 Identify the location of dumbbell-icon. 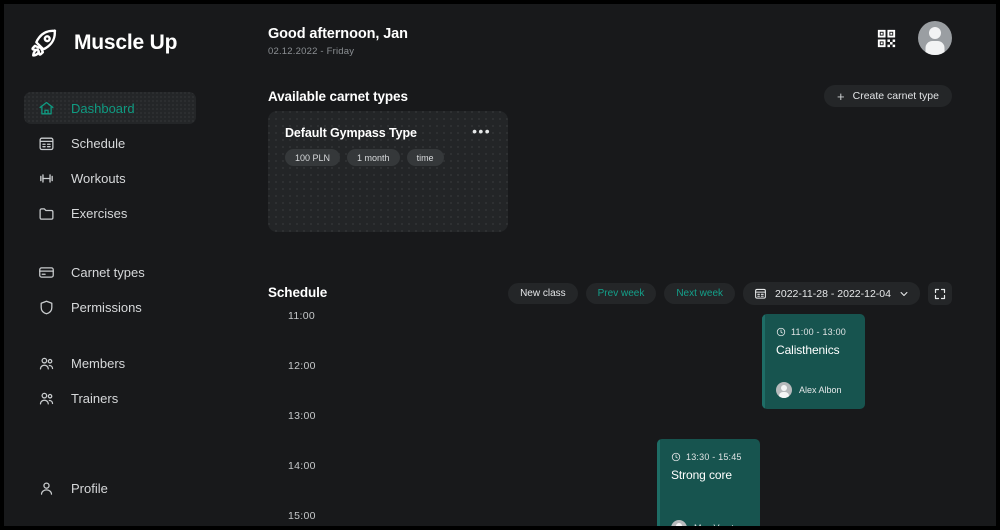
(46, 178).